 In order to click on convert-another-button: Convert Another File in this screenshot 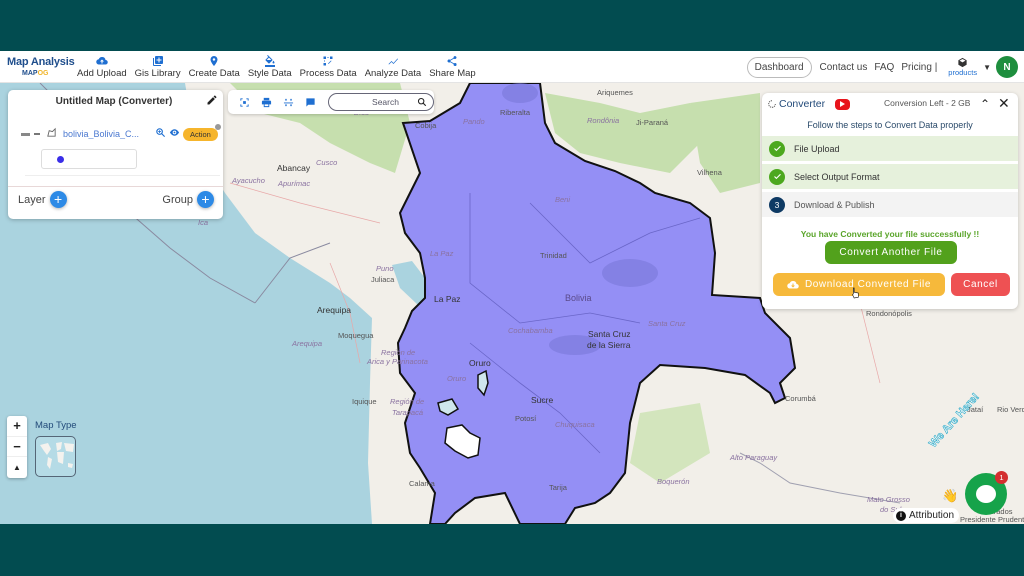, I will do `click(891, 252)`.